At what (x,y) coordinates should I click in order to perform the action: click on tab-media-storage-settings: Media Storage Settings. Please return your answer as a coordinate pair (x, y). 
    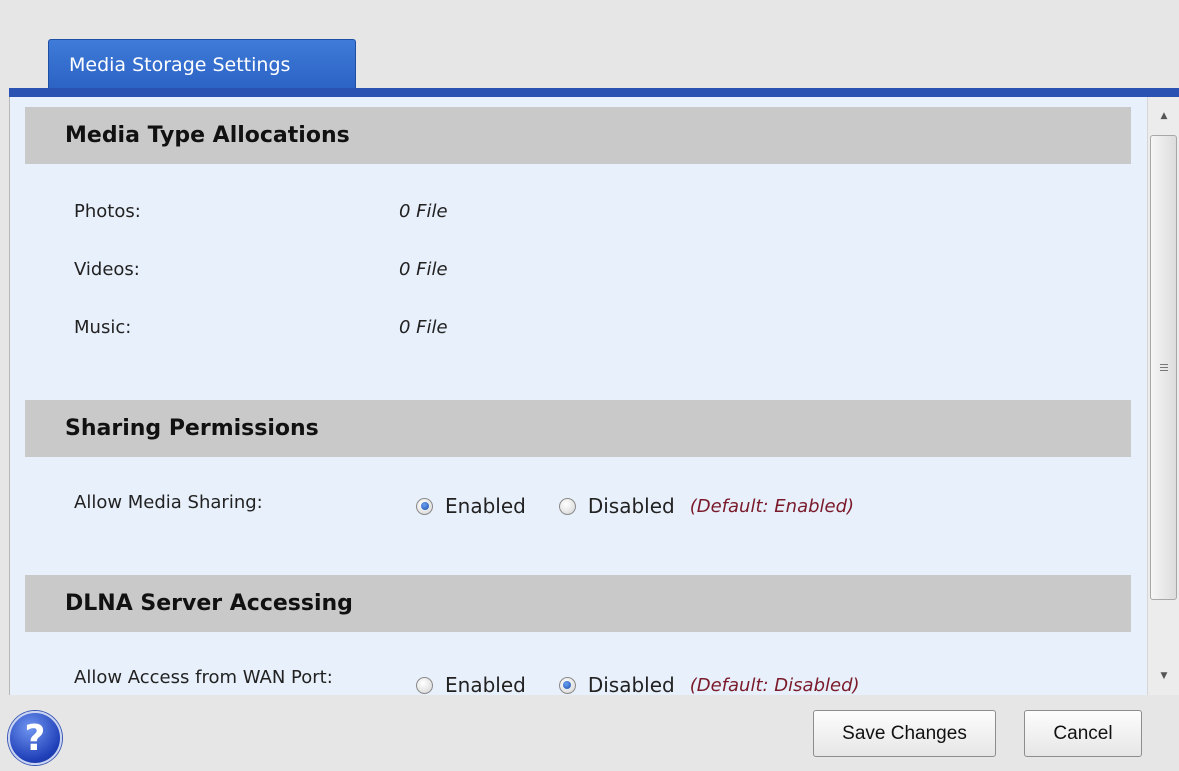
    Looking at the image, I should click on (202, 64).